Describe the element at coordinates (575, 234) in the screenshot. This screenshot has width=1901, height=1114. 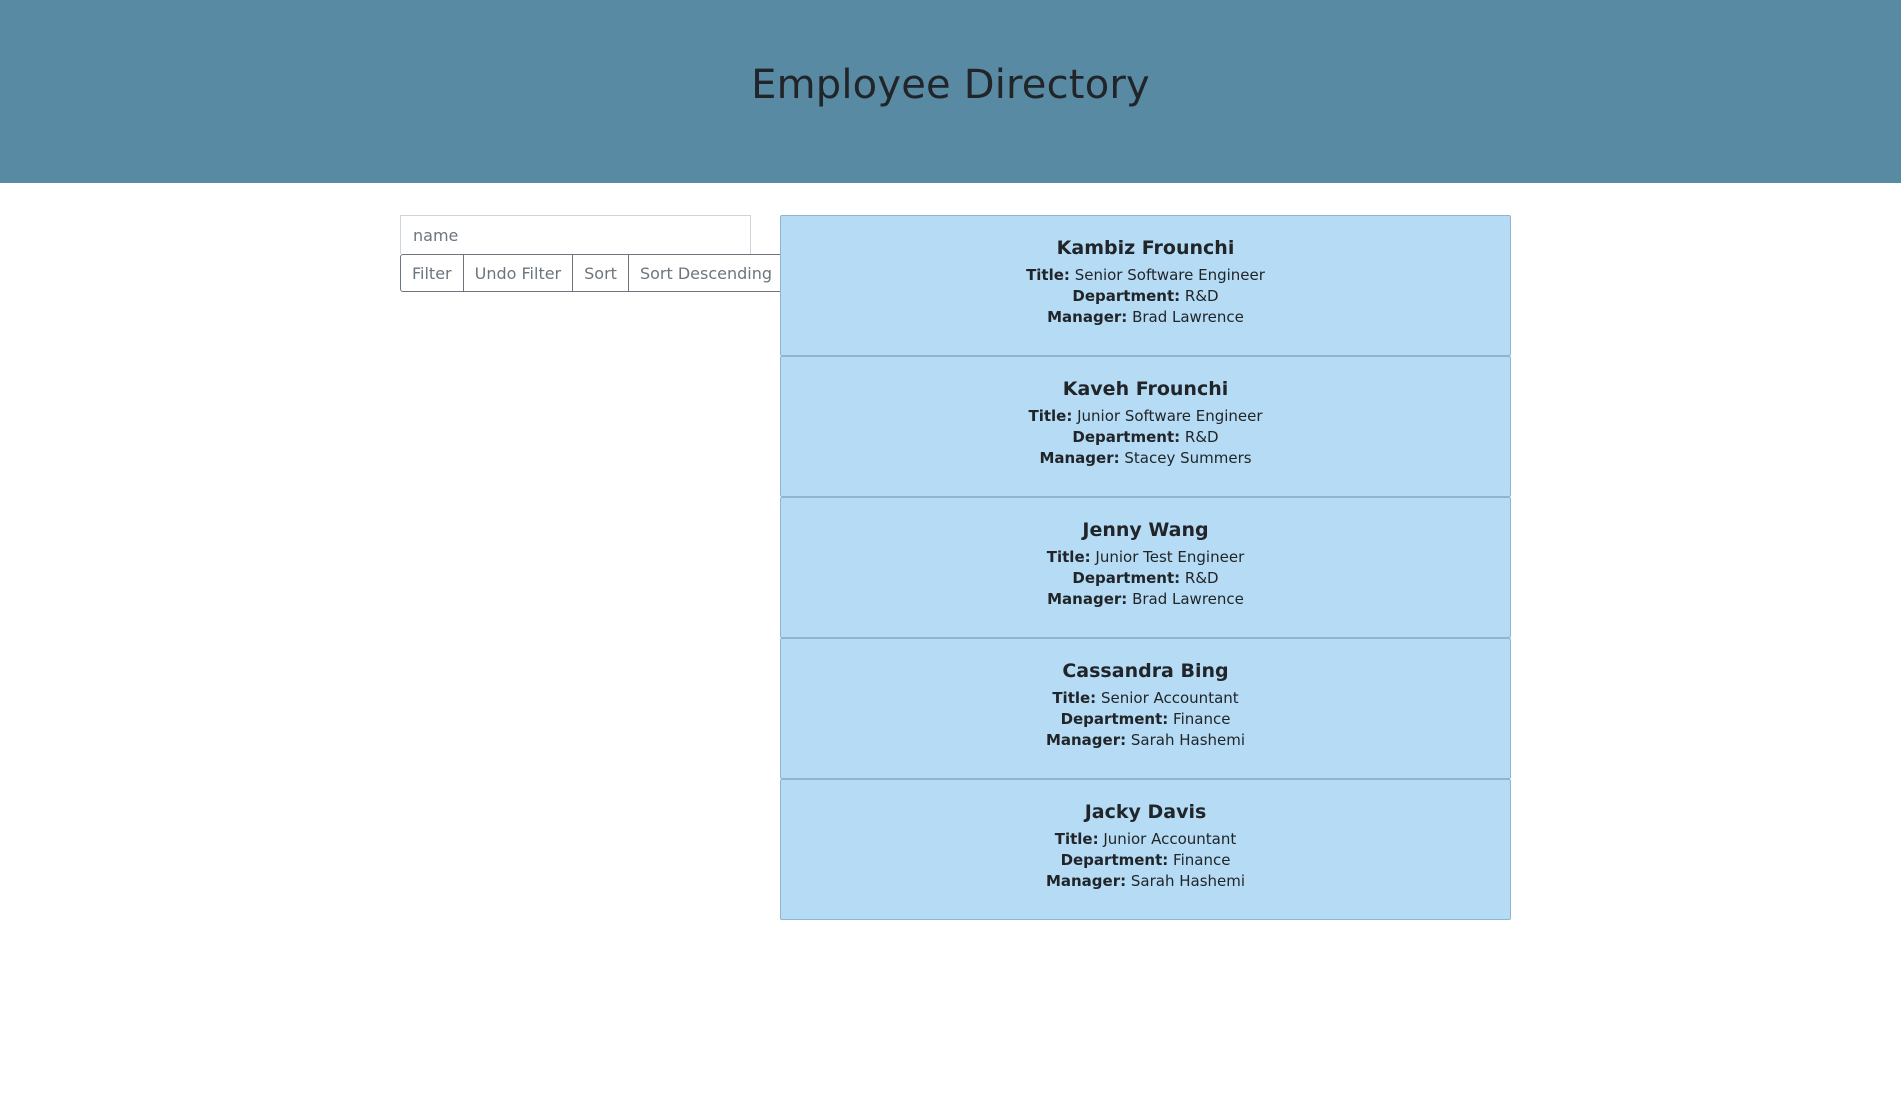
I see `name-search-input` at that location.